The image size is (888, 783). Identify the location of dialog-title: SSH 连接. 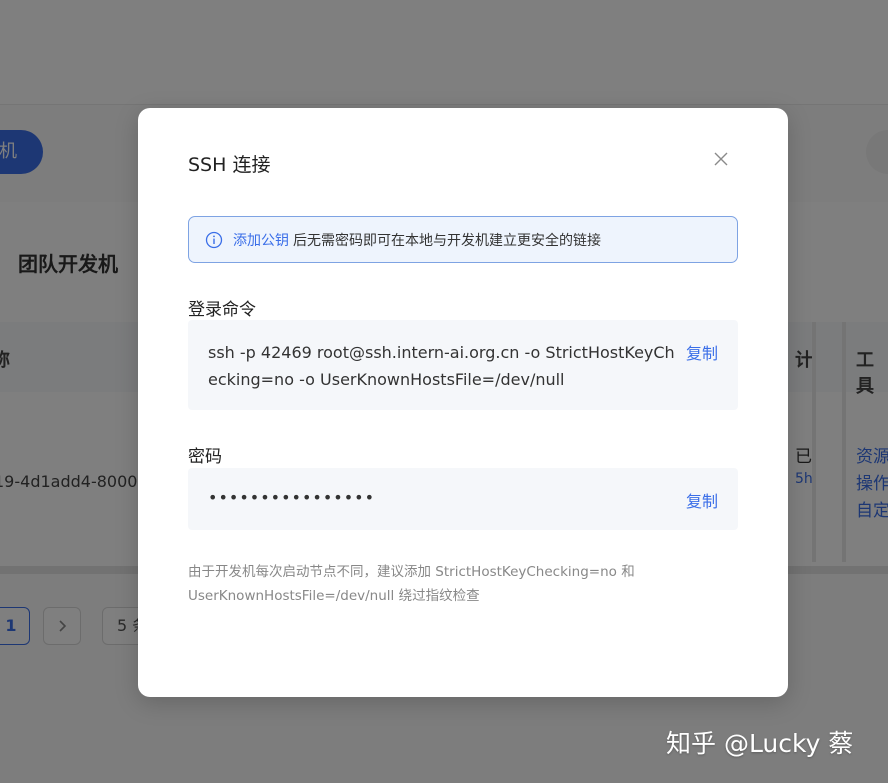
(229, 165).